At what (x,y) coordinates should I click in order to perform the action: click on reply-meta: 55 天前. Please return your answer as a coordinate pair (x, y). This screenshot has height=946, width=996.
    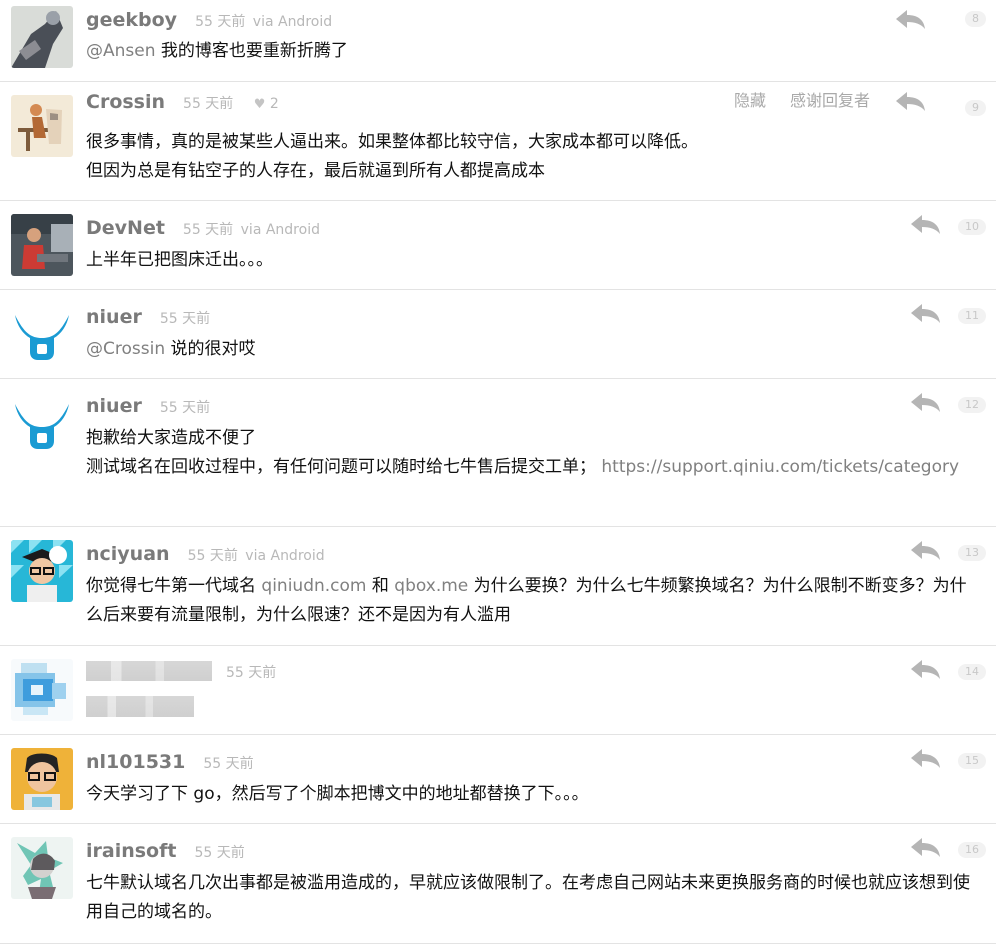
    Looking at the image, I should click on (251, 673).